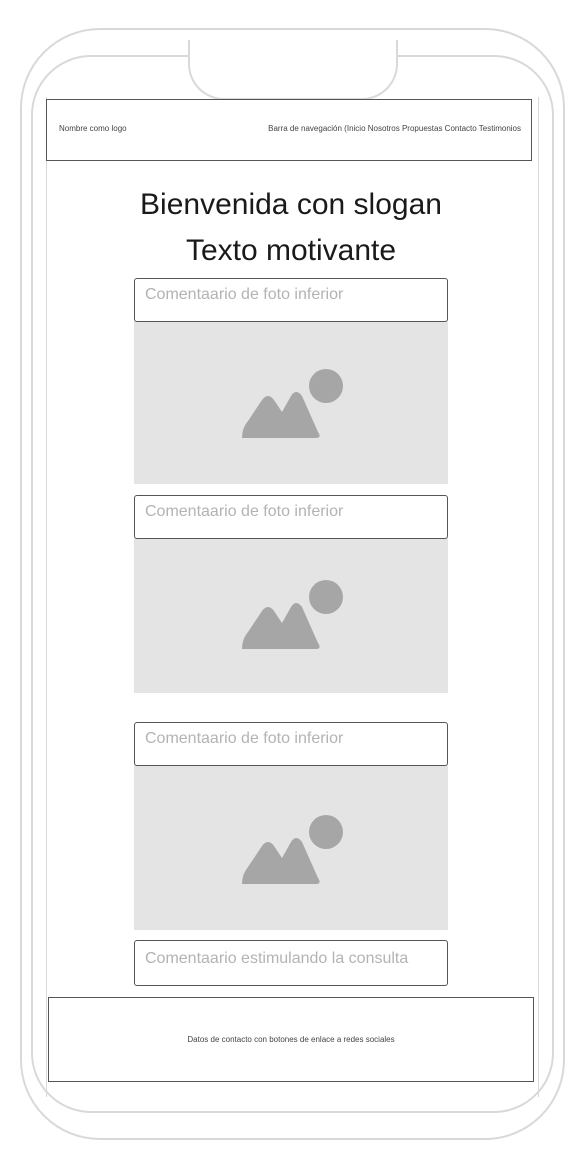 The image size is (588, 1161). What do you see at coordinates (293, 45) in the screenshot?
I see `notch-mask` at bounding box center [293, 45].